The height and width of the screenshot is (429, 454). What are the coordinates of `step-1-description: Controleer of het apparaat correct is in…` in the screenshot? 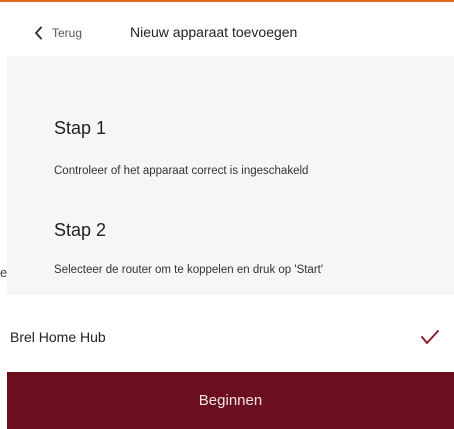 It's located at (181, 171).